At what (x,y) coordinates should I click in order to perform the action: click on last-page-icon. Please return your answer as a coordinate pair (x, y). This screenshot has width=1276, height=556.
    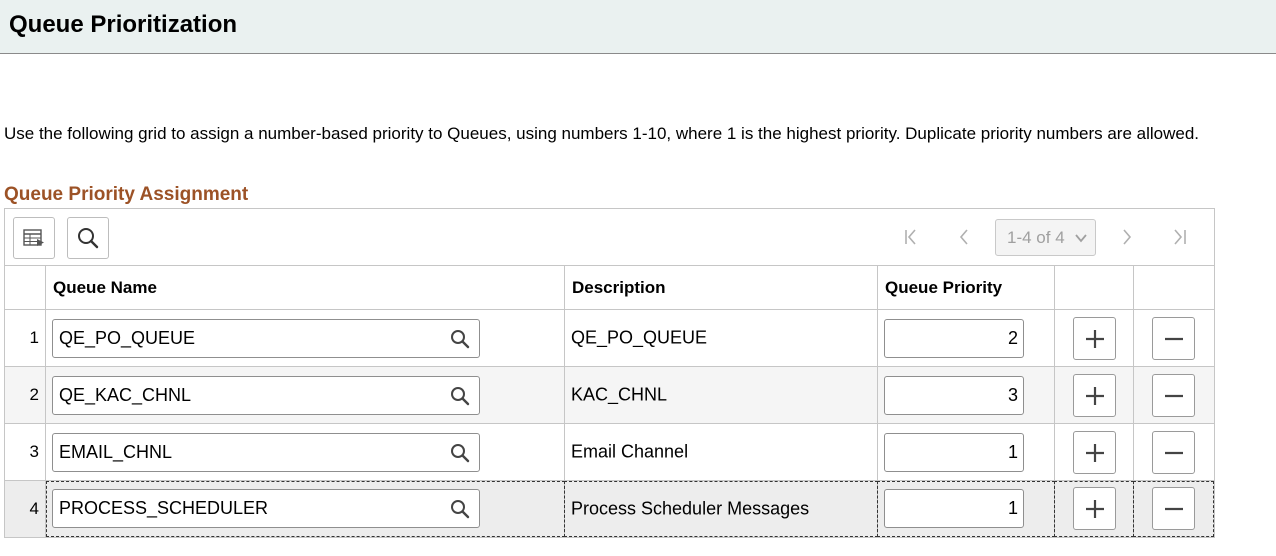
    Looking at the image, I should click on (1179, 237).